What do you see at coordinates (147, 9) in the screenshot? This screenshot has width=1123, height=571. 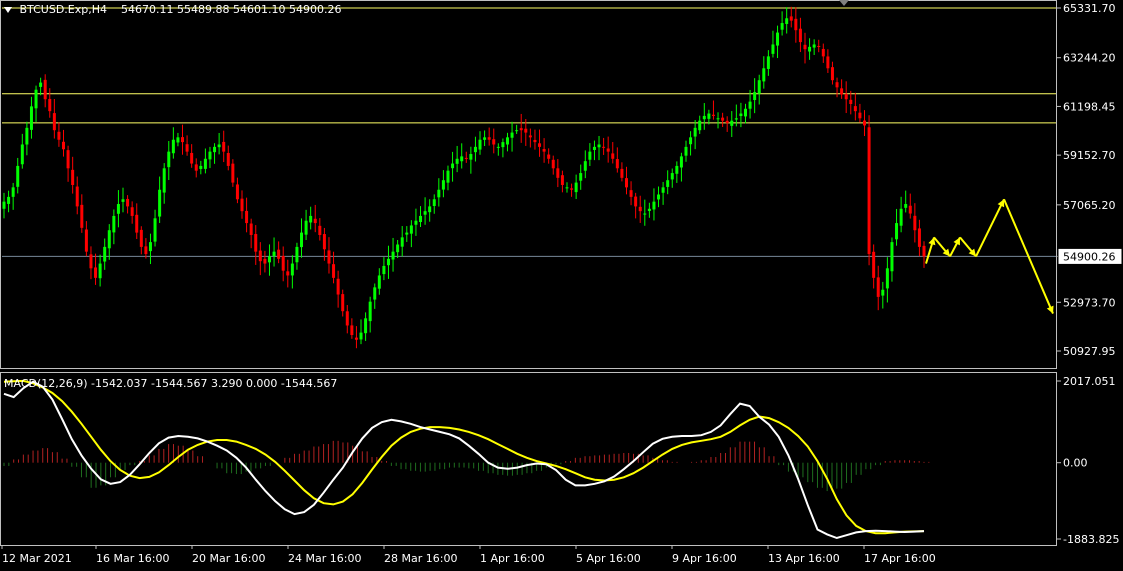 I see `open-value: 54670.11` at bounding box center [147, 9].